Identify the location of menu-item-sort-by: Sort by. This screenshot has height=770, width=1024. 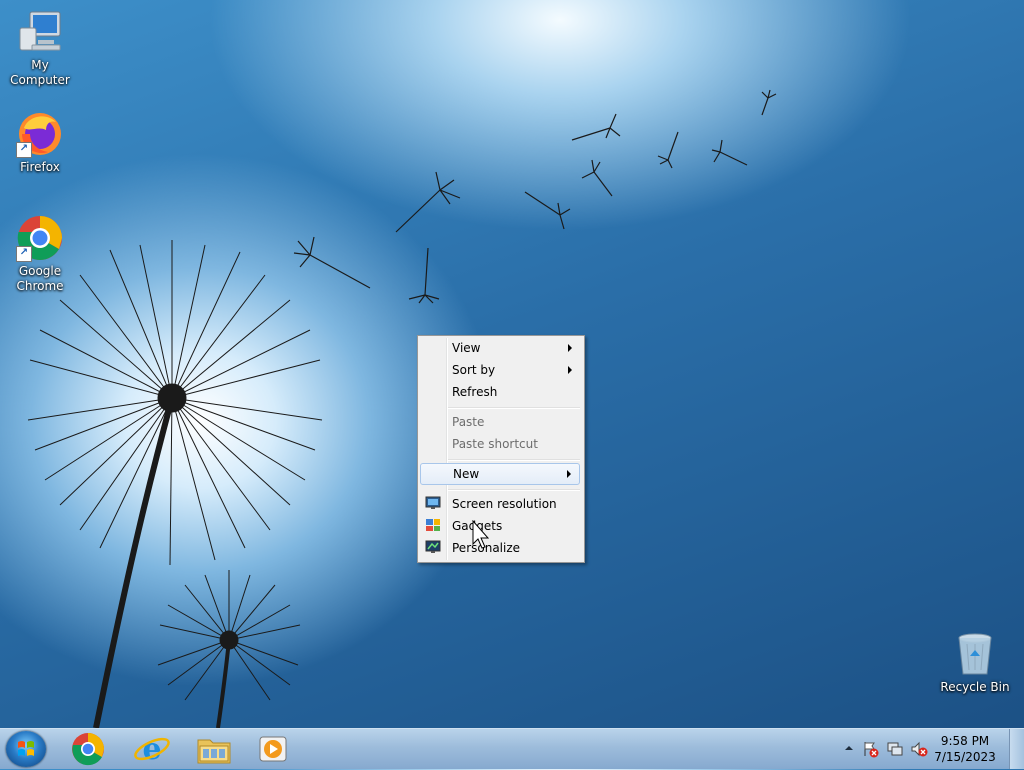
(500, 370).